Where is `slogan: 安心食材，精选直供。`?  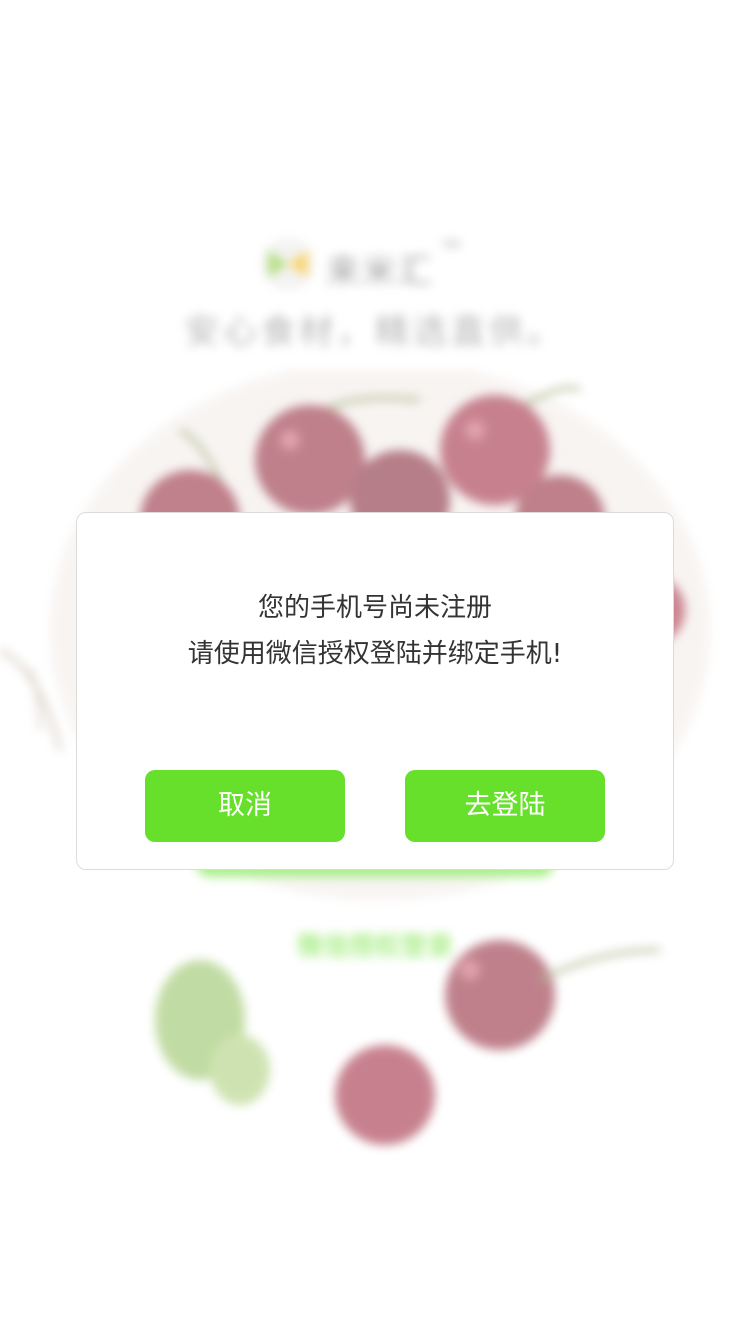
slogan: 安心食材，精选直供。 is located at coordinates (375, 332).